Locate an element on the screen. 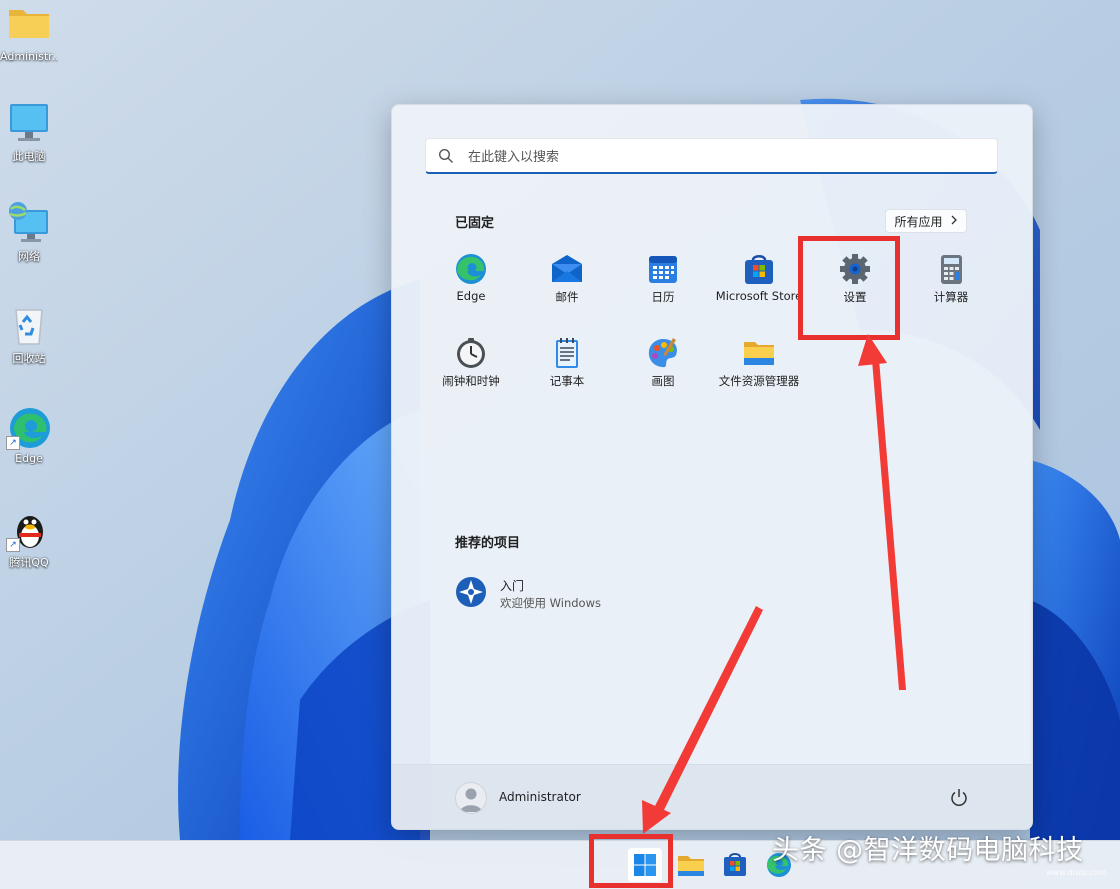 Image resolution: width=1120 pixels, height=889 pixels. mail-icon is located at coordinates (567, 269).